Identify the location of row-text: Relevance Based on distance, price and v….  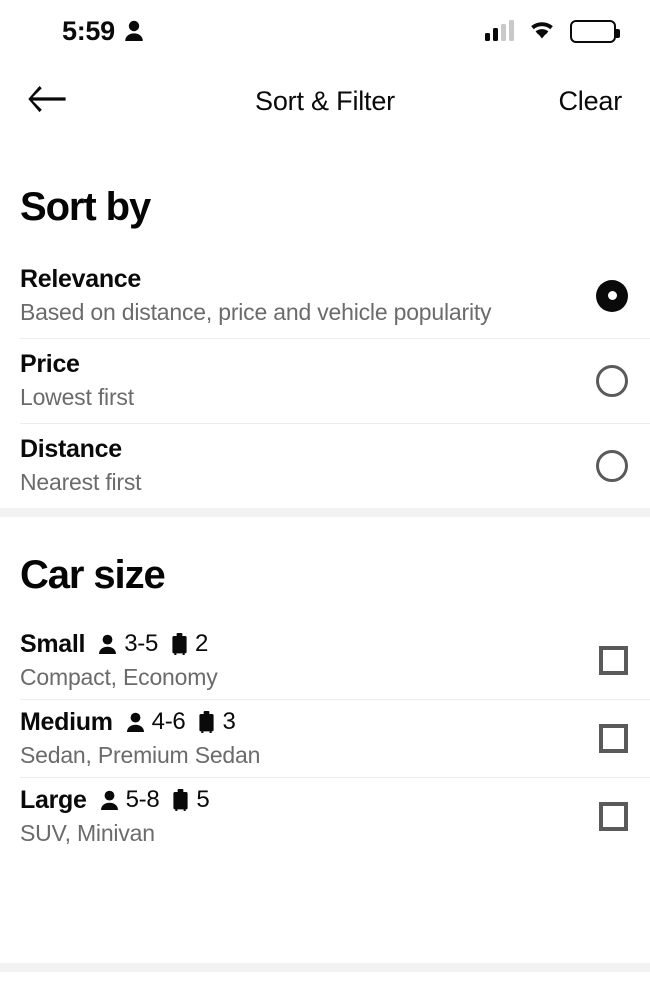
(256, 295).